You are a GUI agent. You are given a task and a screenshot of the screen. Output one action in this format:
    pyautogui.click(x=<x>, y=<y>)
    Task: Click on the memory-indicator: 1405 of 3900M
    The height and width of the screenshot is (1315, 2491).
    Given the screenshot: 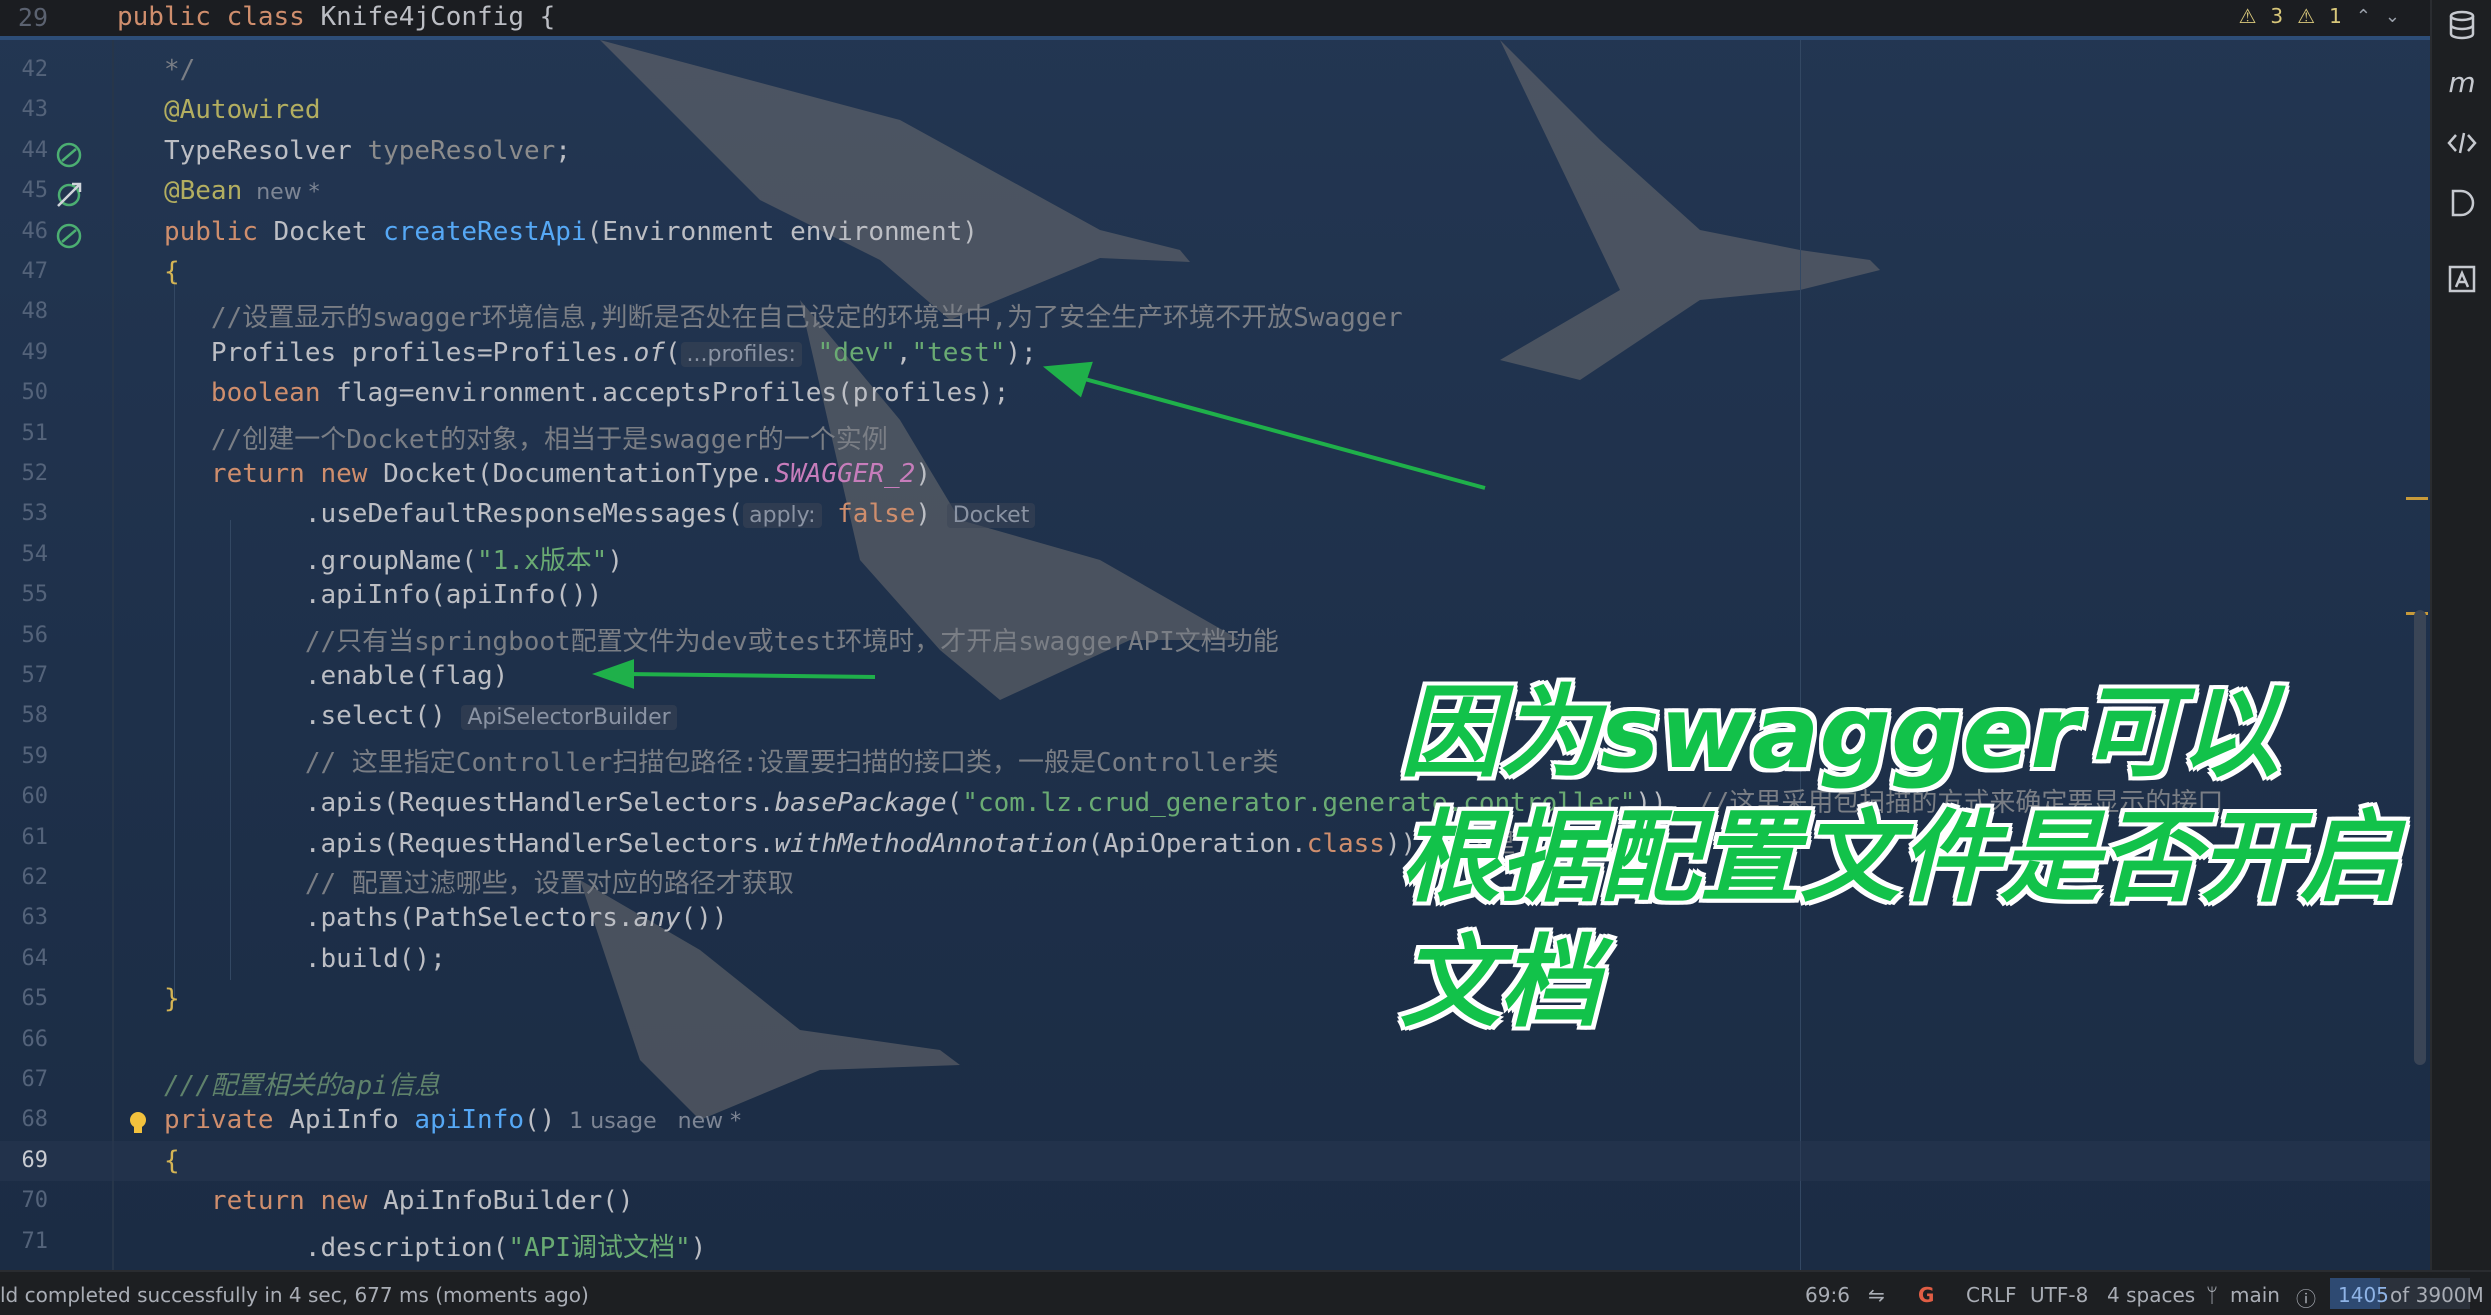 What is the action you would take?
    pyautogui.click(x=2407, y=1293)
    